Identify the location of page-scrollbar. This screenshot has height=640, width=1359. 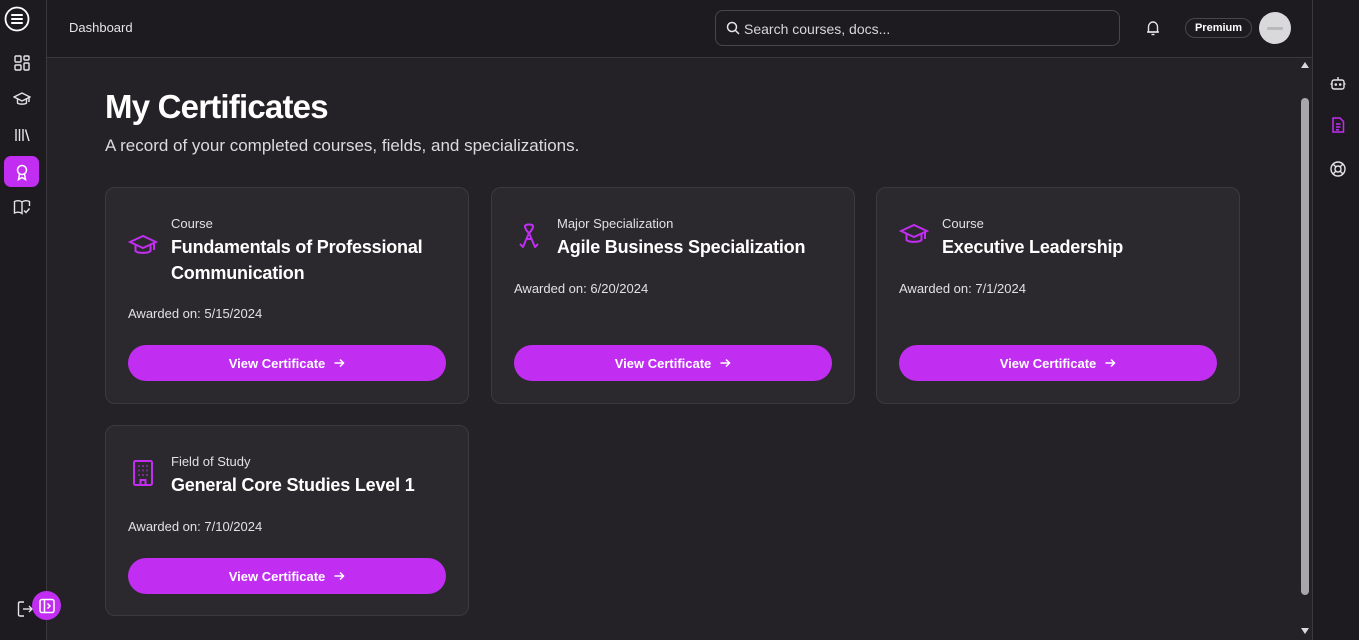
(1305, 349).